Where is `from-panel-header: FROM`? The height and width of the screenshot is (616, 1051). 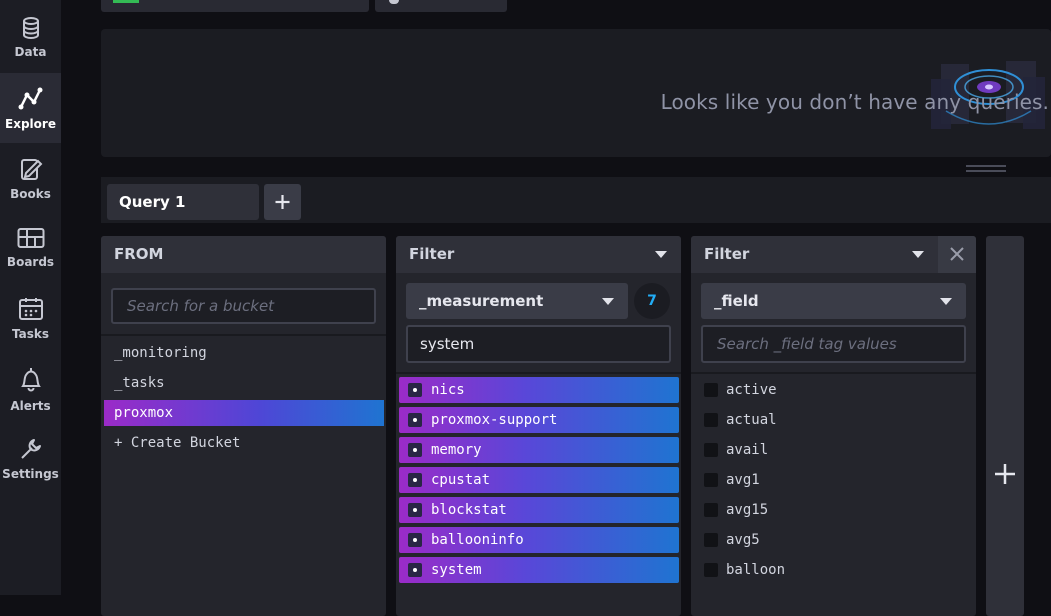 from-panel-header: FROM is located at coordinates (243, 254).